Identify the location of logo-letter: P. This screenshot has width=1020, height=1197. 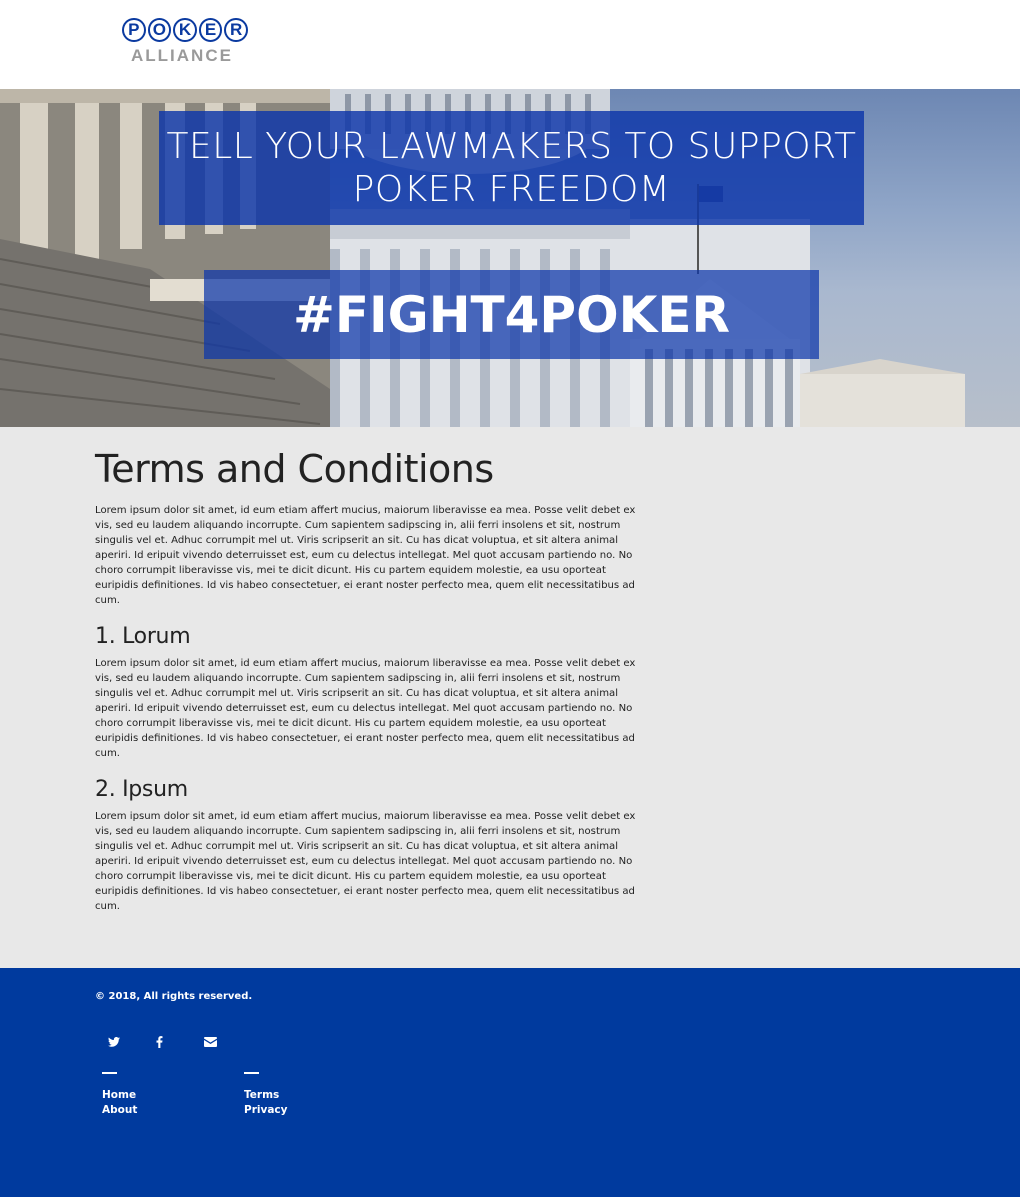
(134, 30).